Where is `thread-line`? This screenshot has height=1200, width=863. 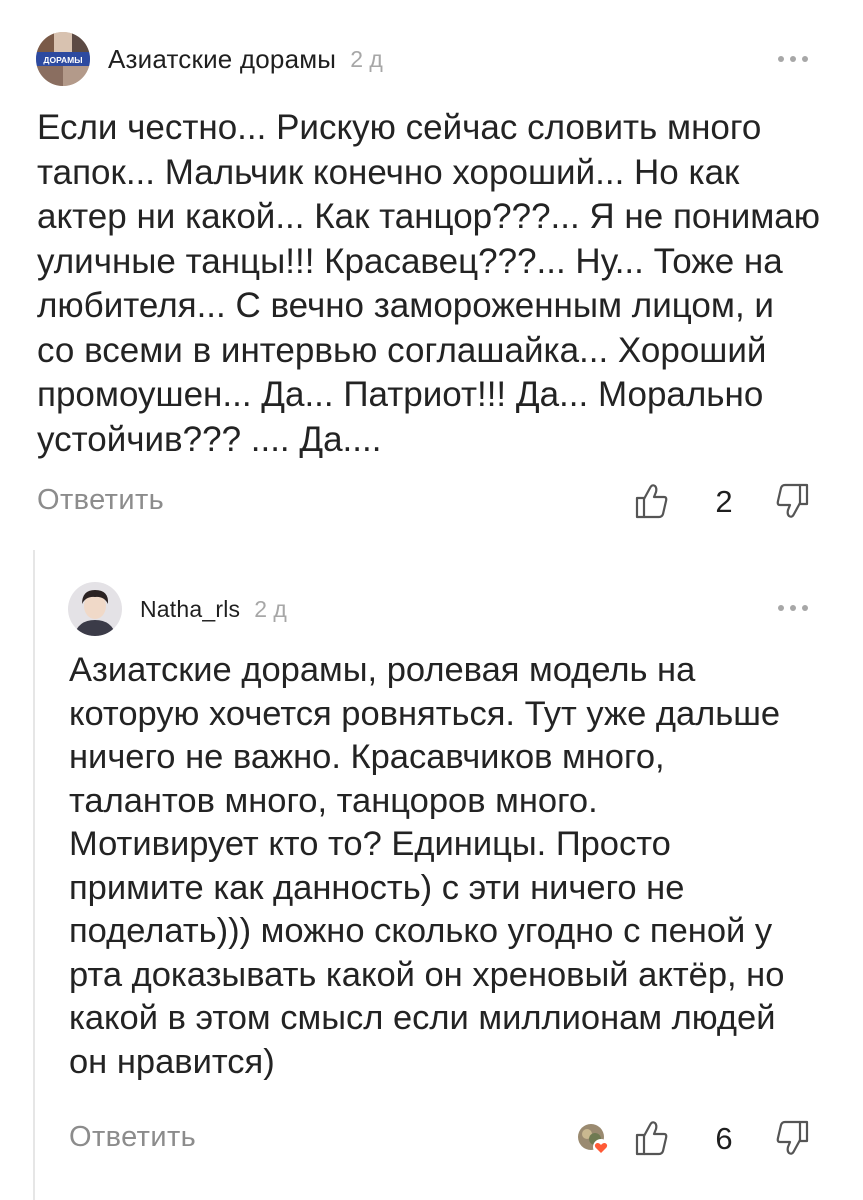
thread-line is located at coordinates (34, 875).